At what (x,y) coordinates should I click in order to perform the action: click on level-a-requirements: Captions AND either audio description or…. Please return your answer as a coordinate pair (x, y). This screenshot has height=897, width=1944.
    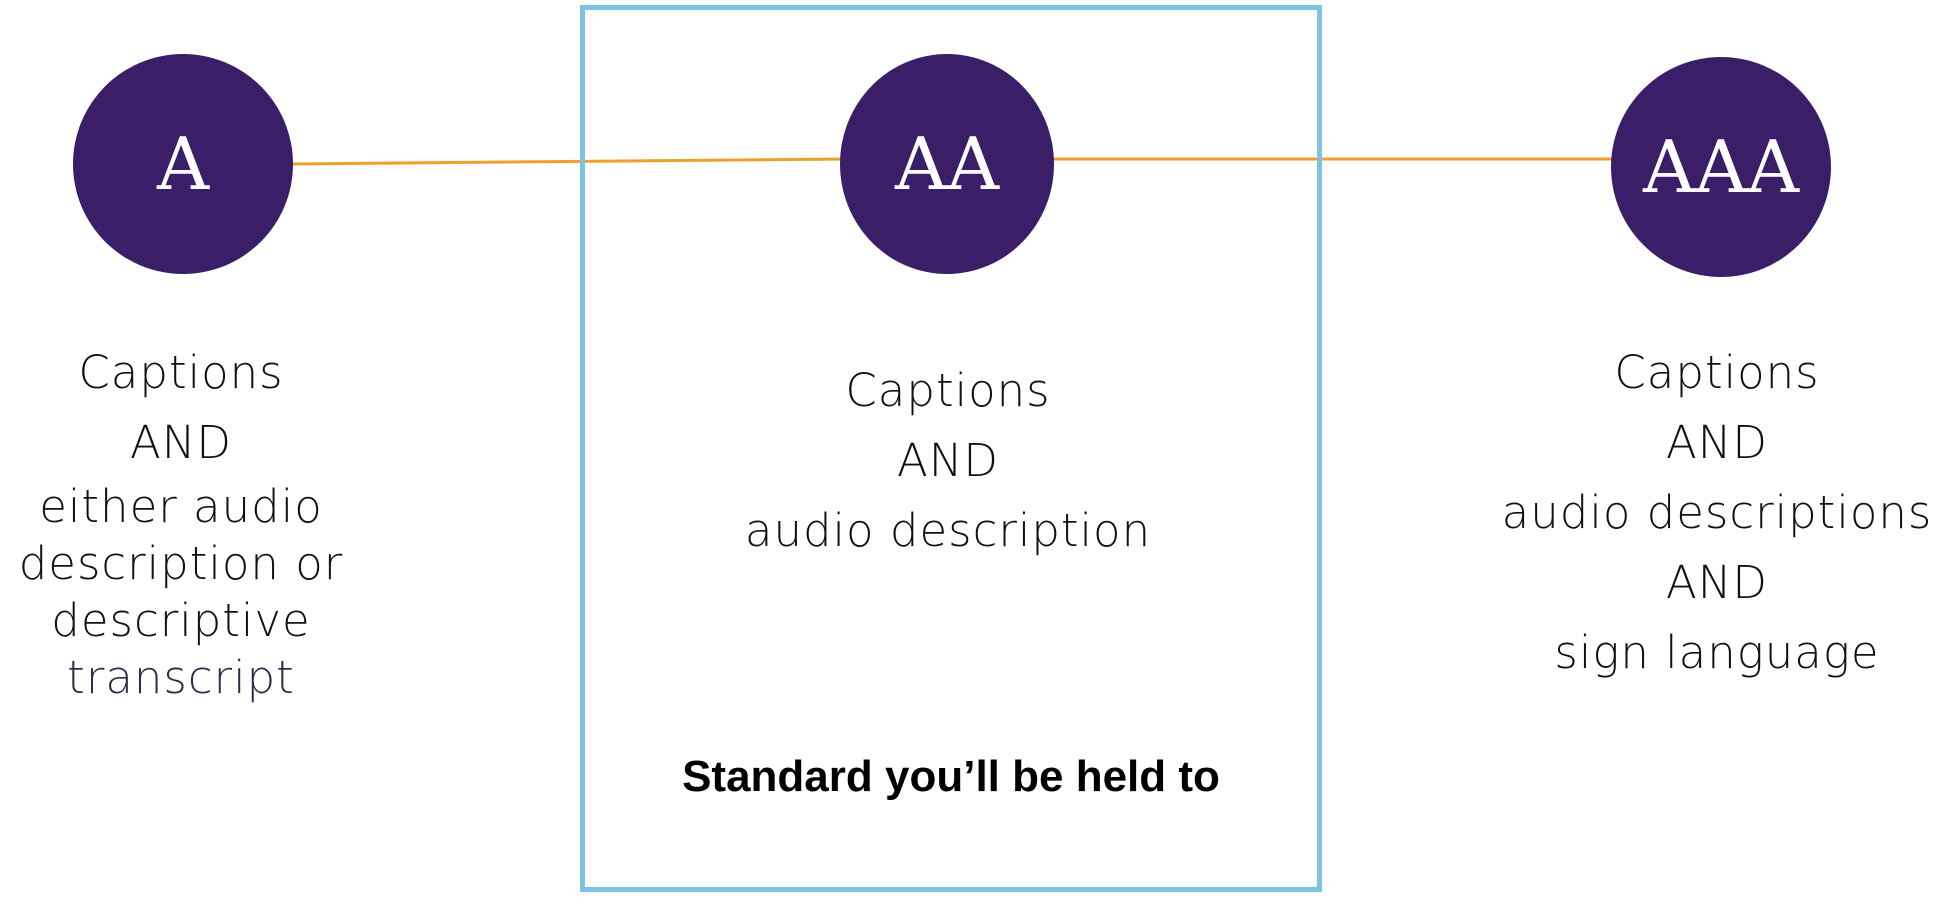
    Looking at the image, I should click on (181, 522).